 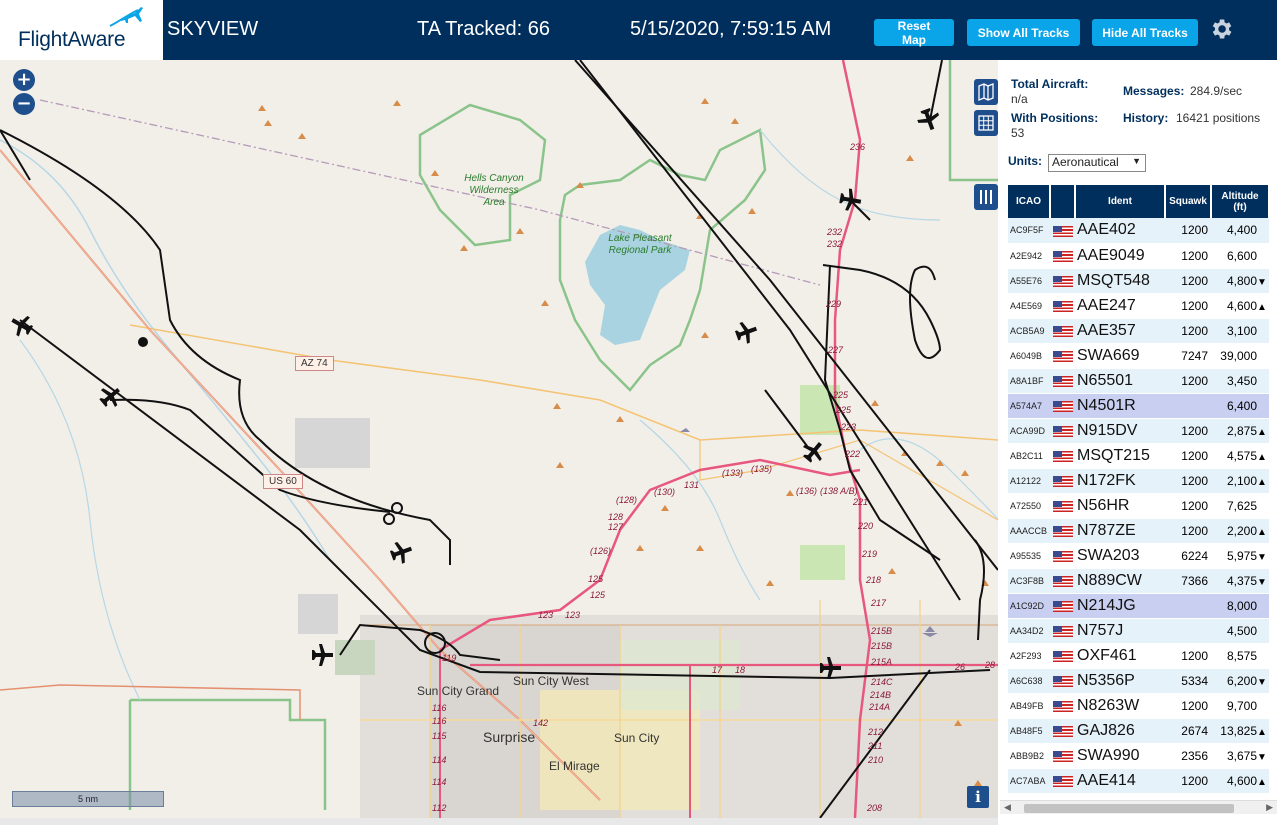 What do you see at coordinates (1138, 706) in the screenshot?
I see `aircraft-row: AB49FB N8263W 1200 9,700` at bounding box center [1138, 706].